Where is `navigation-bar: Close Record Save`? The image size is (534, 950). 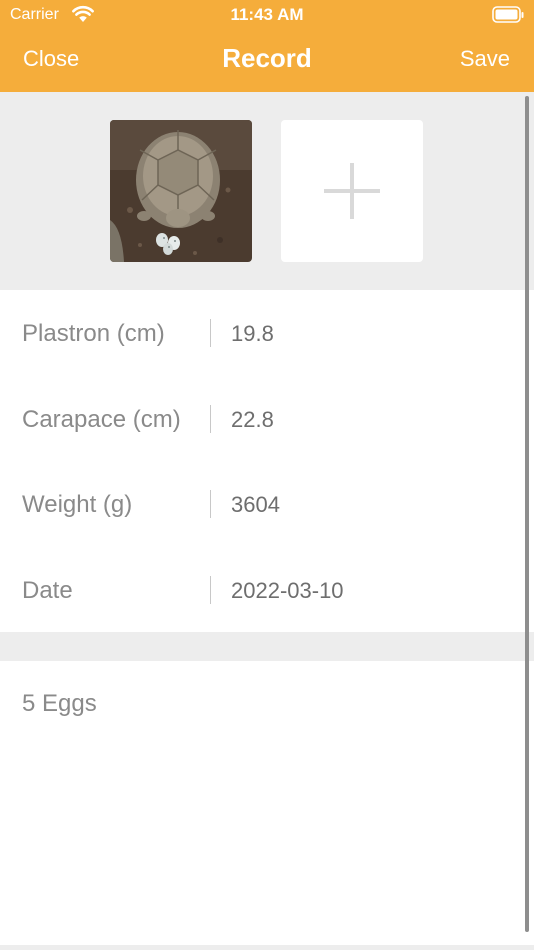
navigation-bar: Close Record Save is located at coordinates (267, 61).